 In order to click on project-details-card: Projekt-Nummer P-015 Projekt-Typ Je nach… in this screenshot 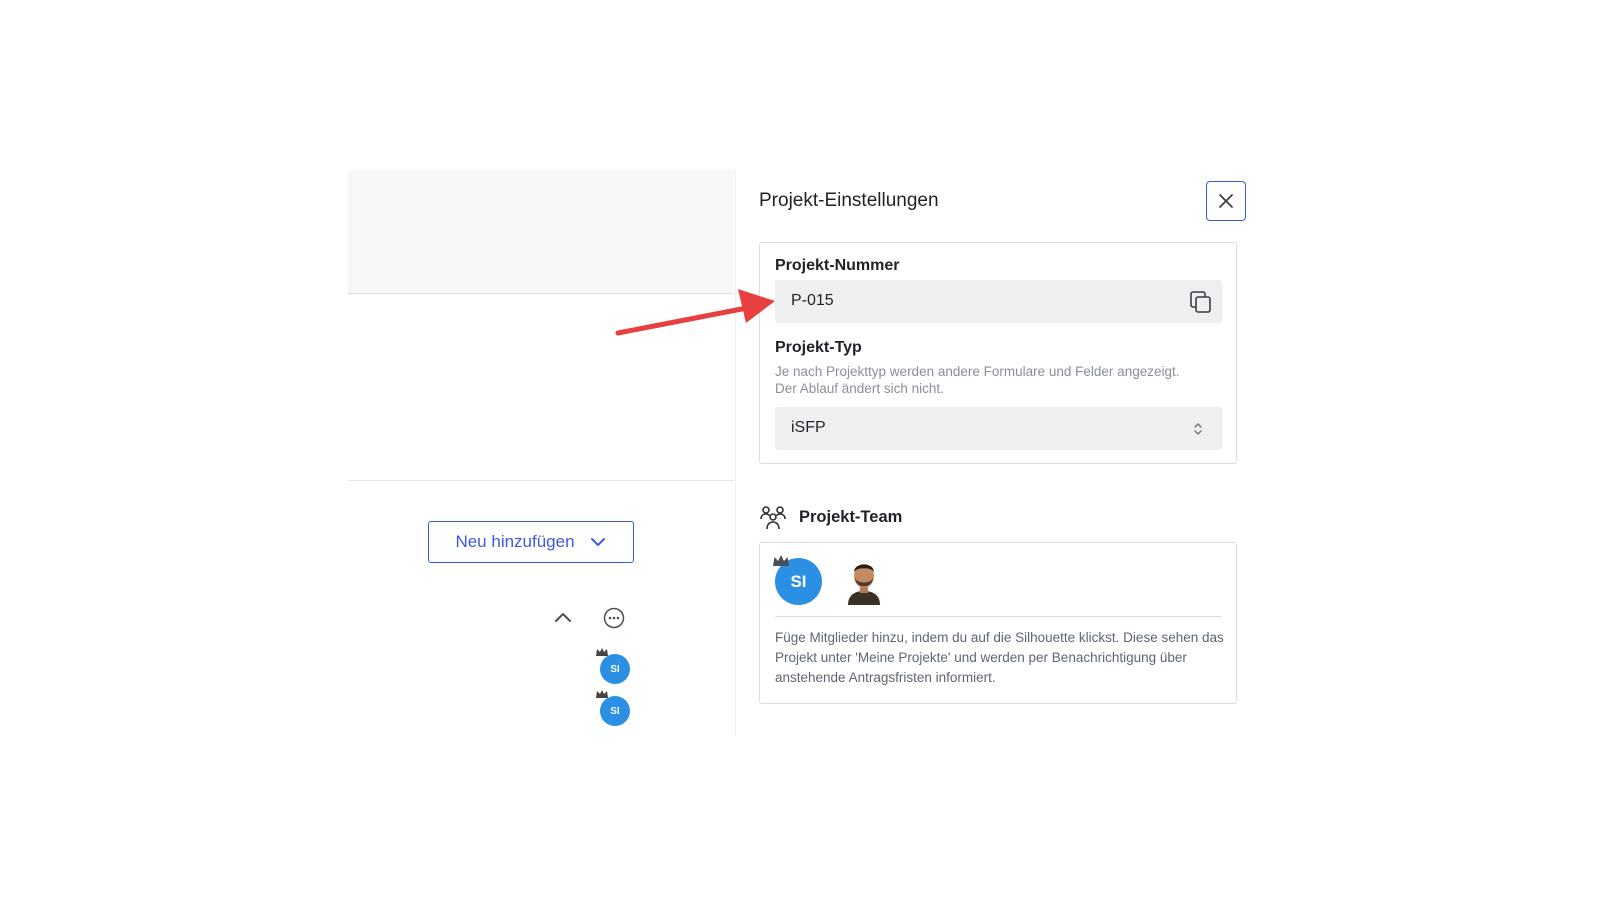, I will do `click(998, 353)`.